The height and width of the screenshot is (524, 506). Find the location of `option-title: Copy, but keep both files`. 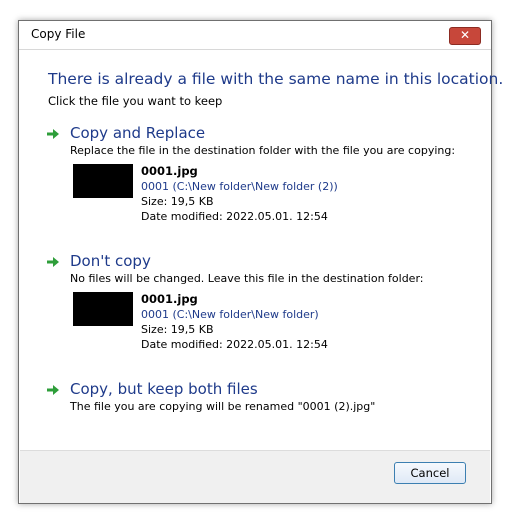

option-title: Copy, but keep both files is located at coordinates (164, 389).